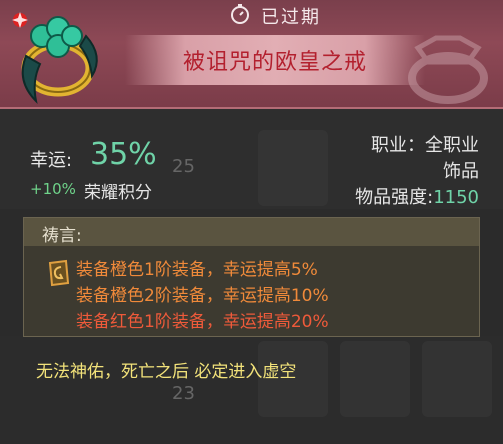  I want to click on background-number: 23, so click(183, 393).